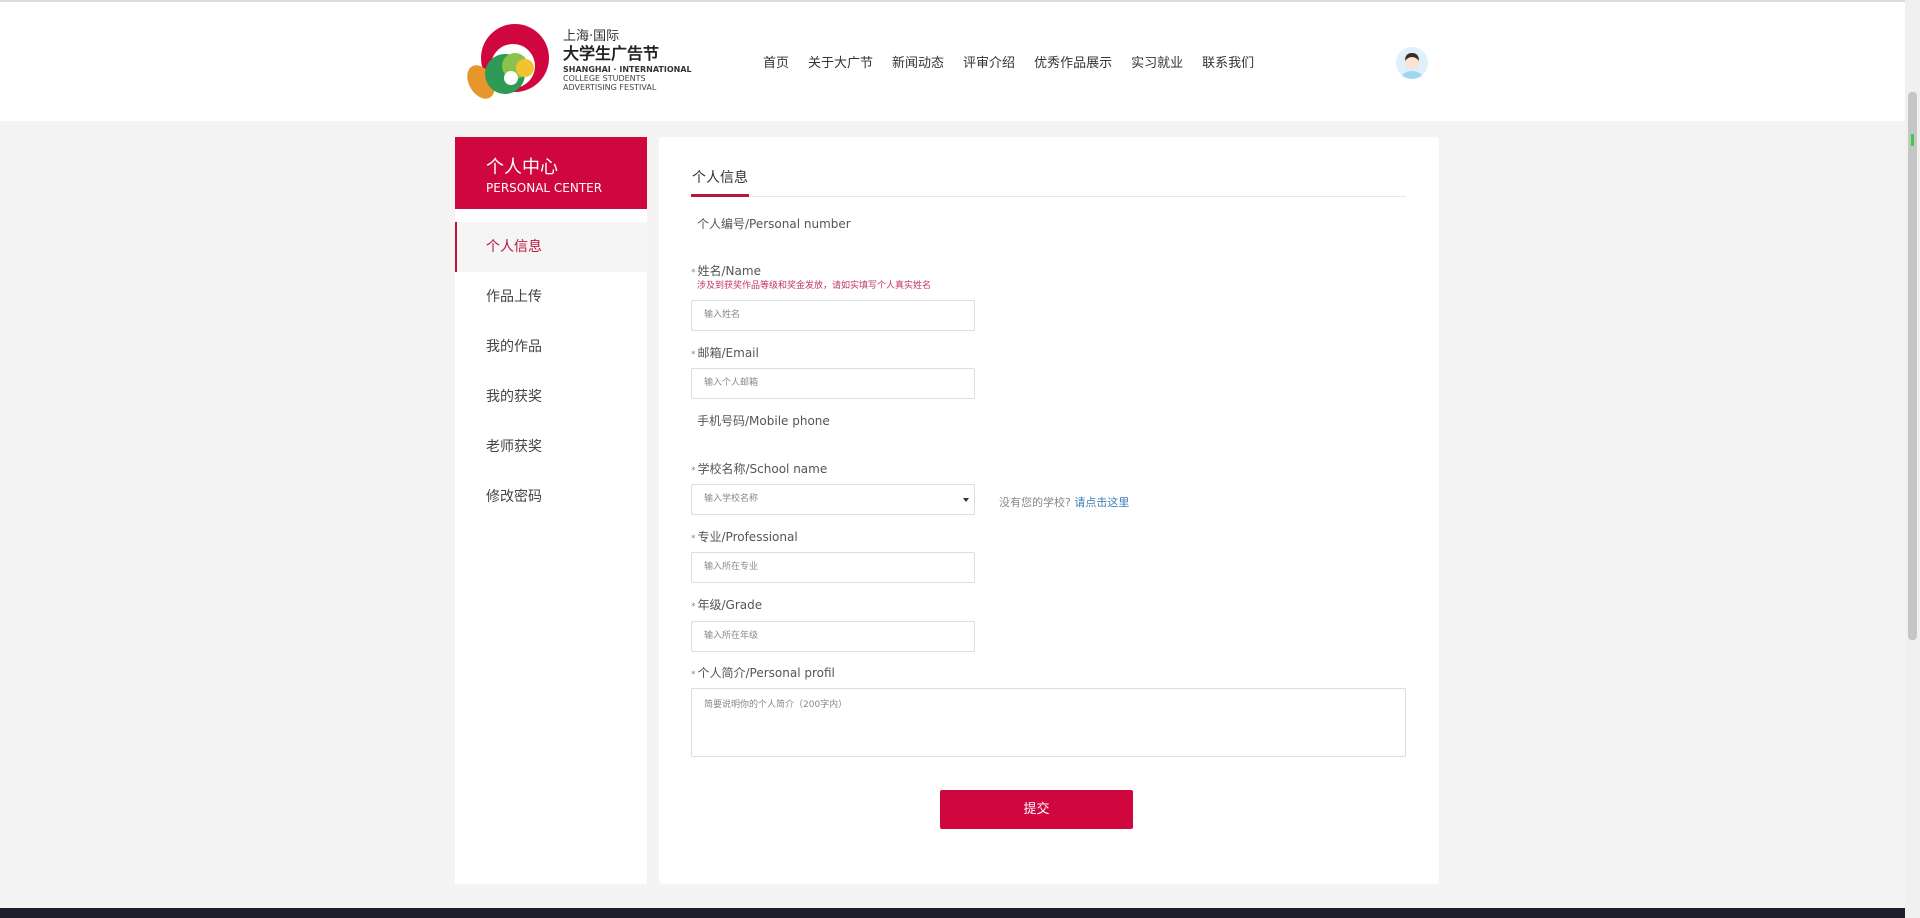  I want to click on name-label: * 姓名/Name, so click(726, 271).